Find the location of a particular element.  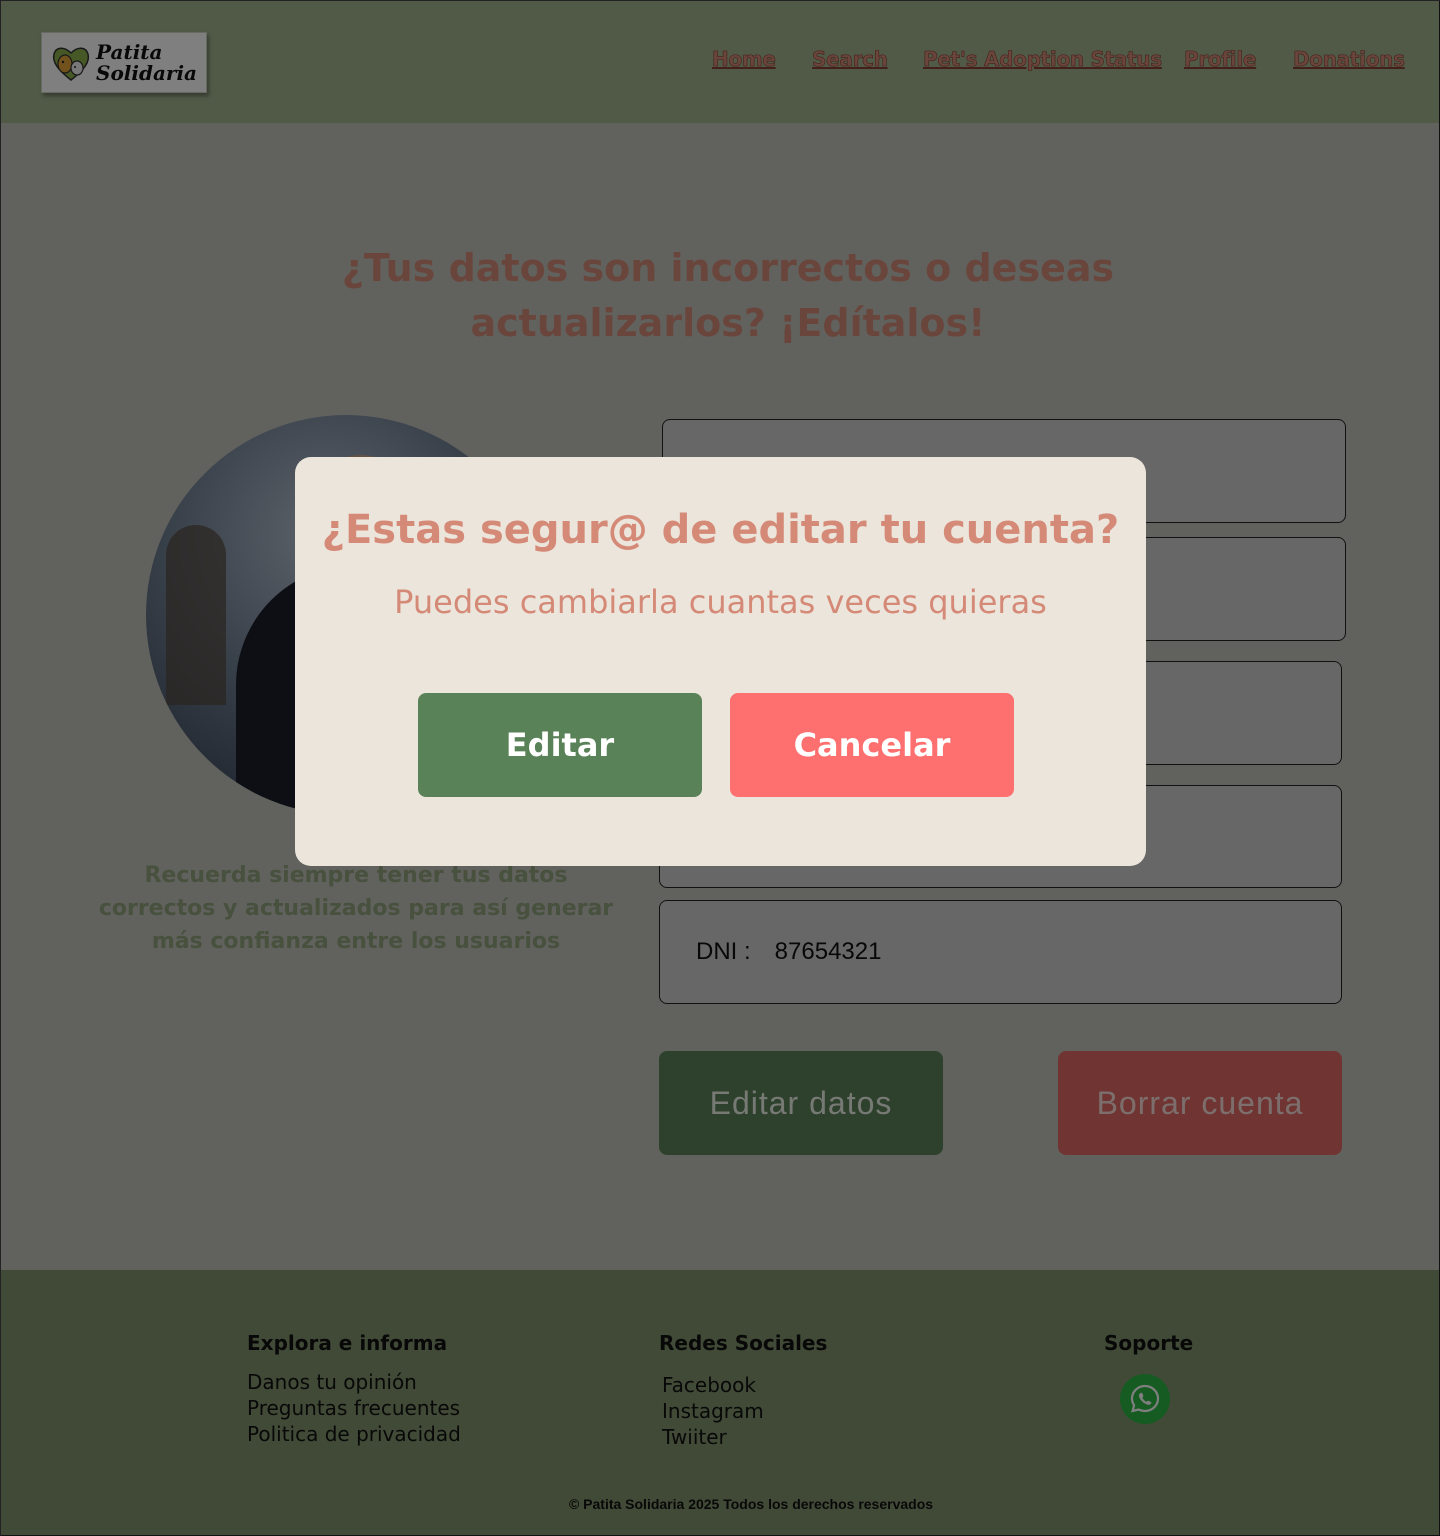

dialog-title: ¿Estas segur@ de editar tu cuenta? is located at coordinates (720, 530).